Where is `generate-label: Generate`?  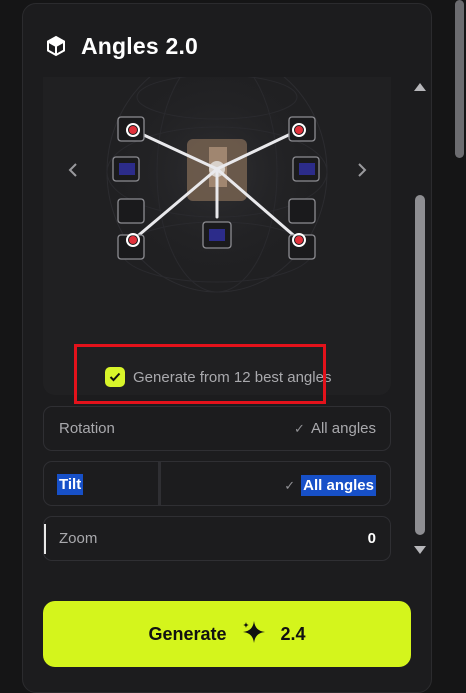 generate-label: Generate is located at coordinates (187, 633).